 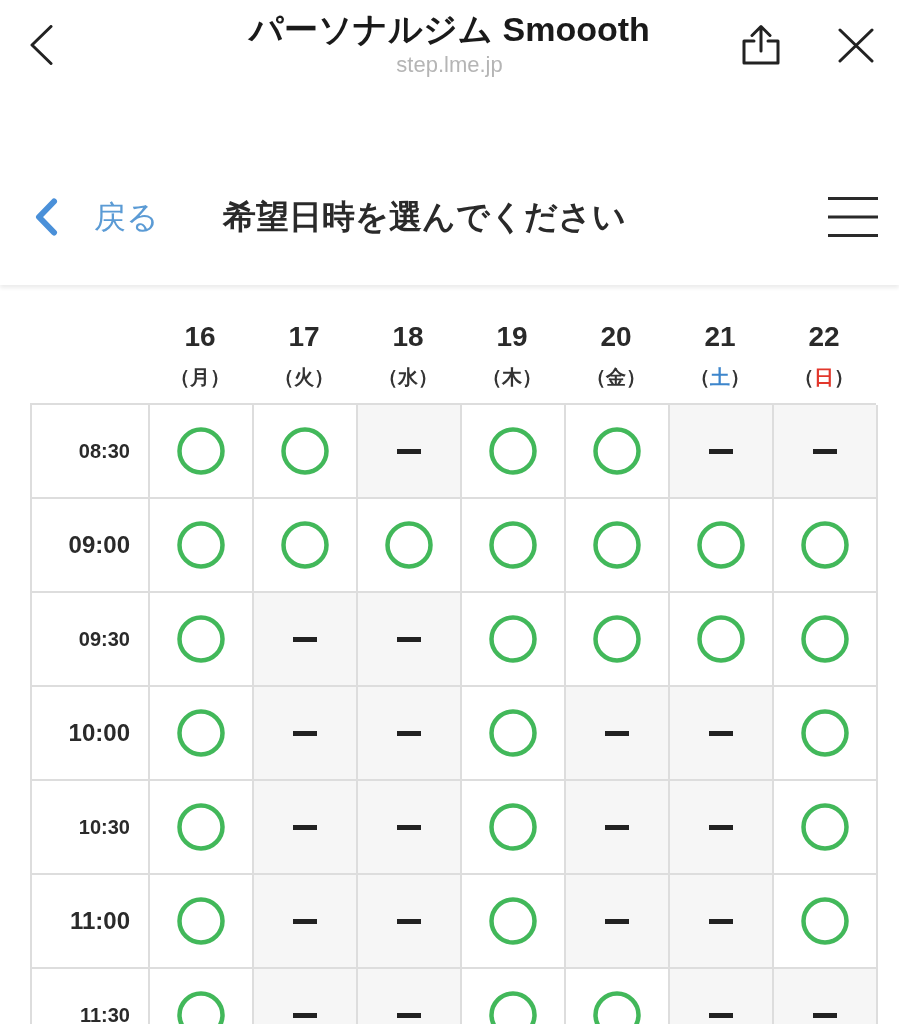 What do you see at coordinates (824, 337) in the screenshot?
I see `date-label: 22` at bounding box center [824, 337].